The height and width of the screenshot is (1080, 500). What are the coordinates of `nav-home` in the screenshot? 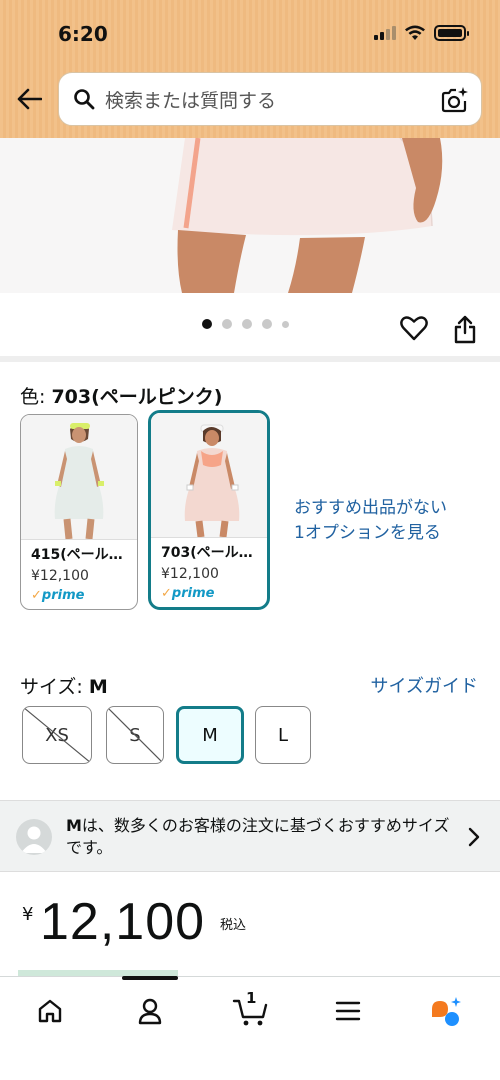 It's located at (50, 1011).